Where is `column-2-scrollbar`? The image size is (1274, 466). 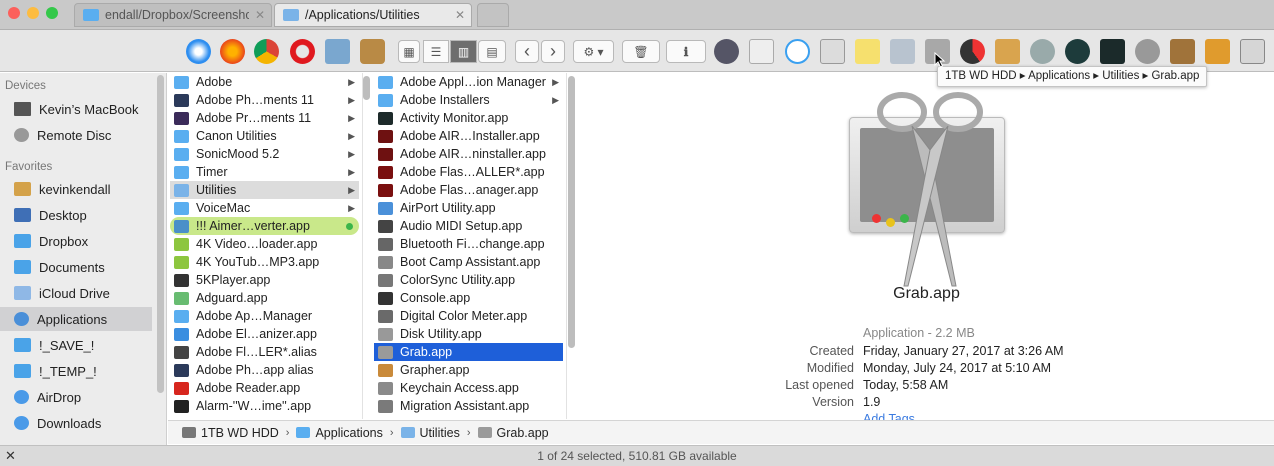 column-2-scrollbar is located at coordinates (571, 212).